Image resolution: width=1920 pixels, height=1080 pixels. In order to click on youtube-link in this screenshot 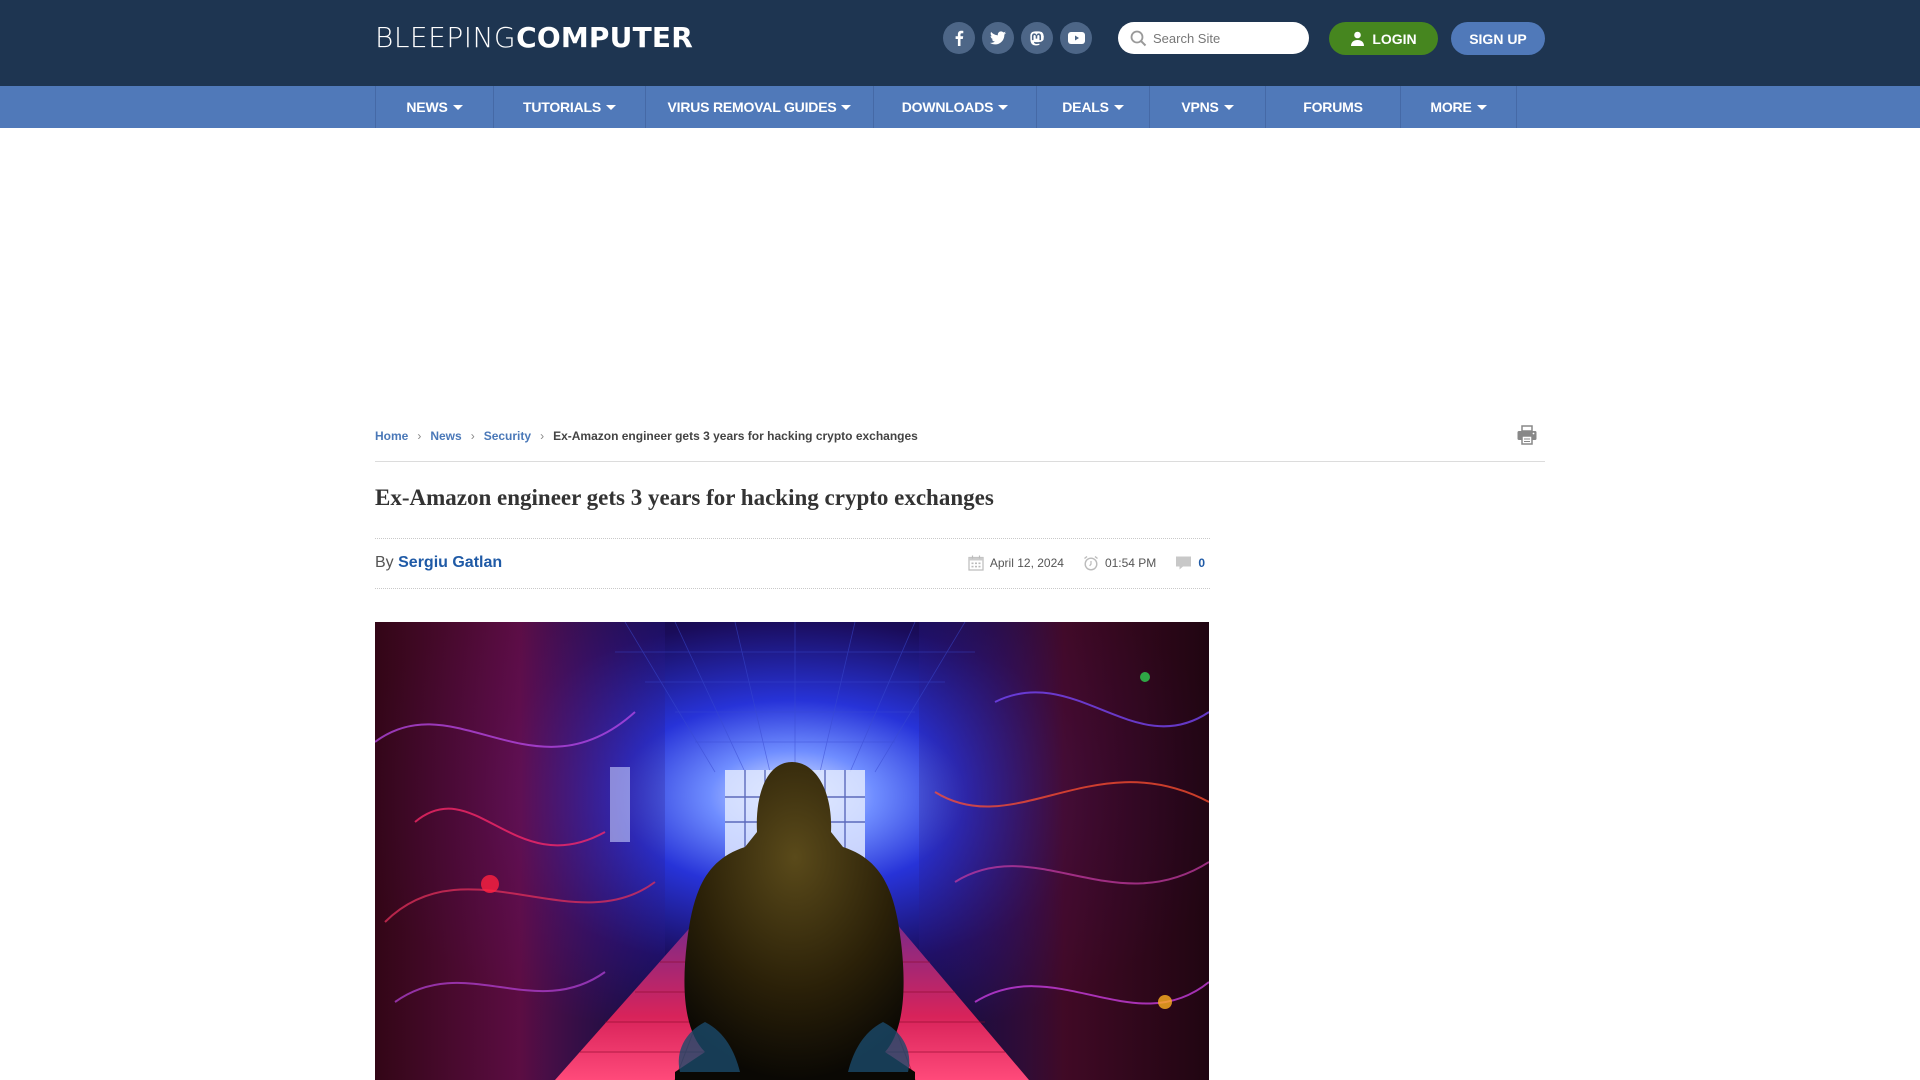, I will do `click(1076, 38)`.